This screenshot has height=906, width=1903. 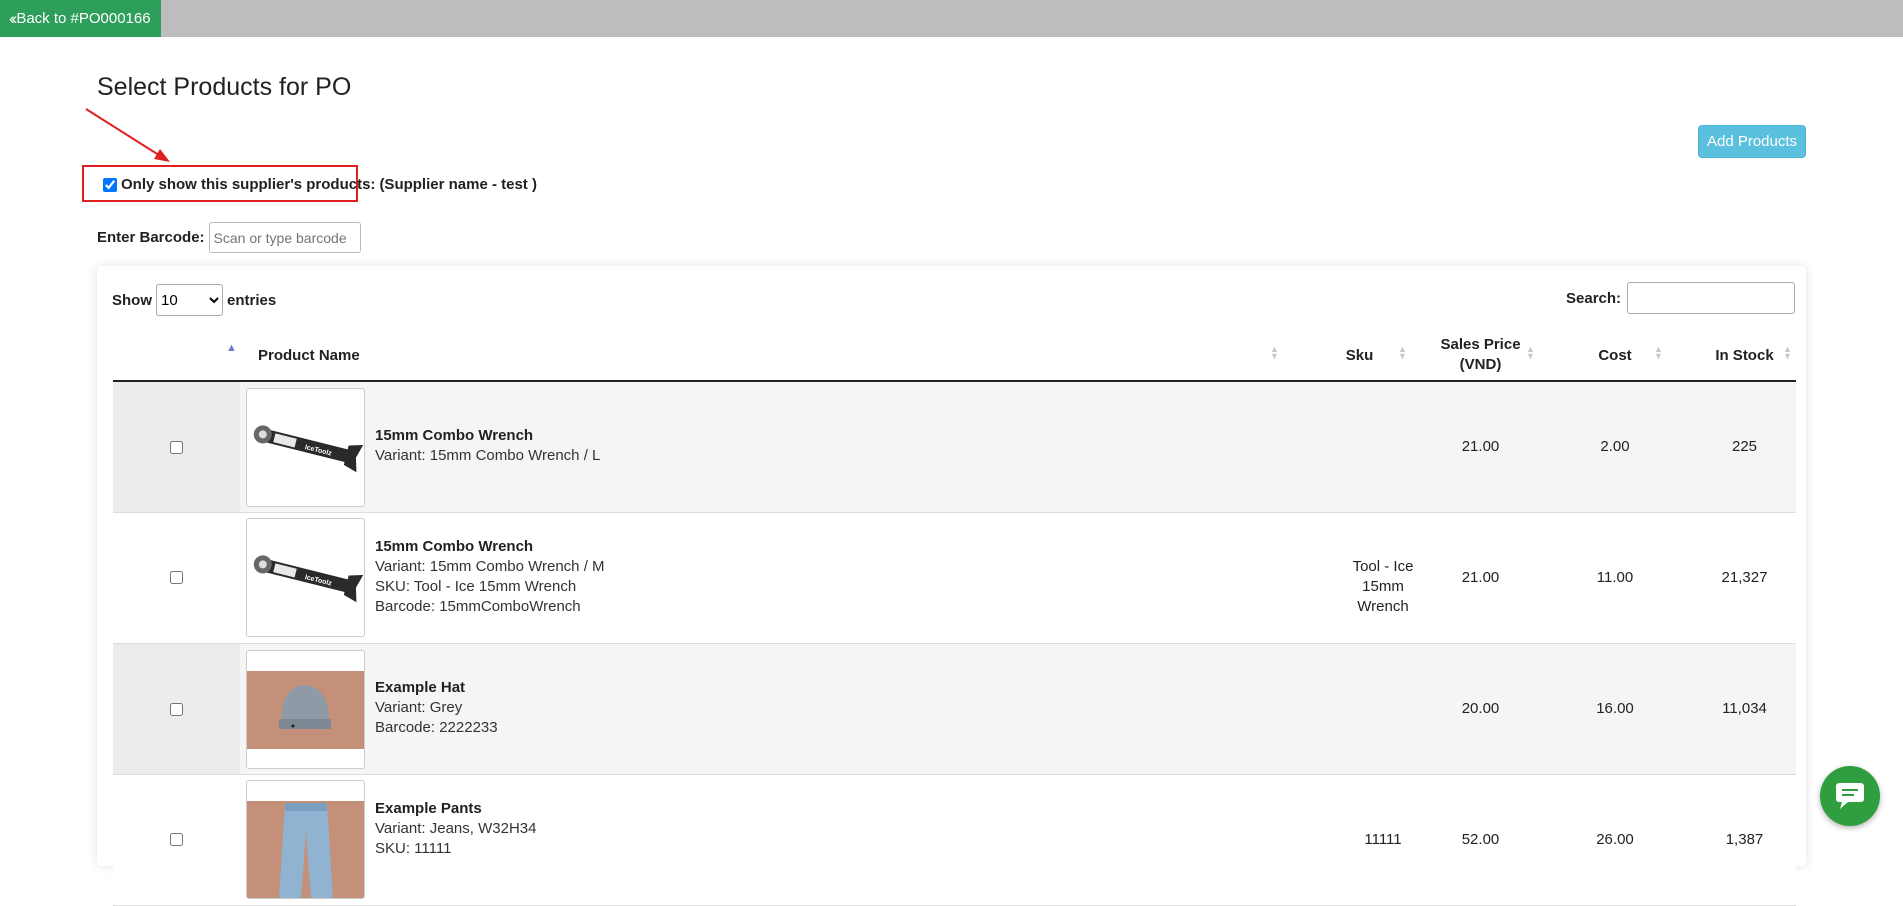 What do you see at coordinates (176, 355) in the screenshot?
I see `column-header-select: ▲` at bounding box center [176, 355].